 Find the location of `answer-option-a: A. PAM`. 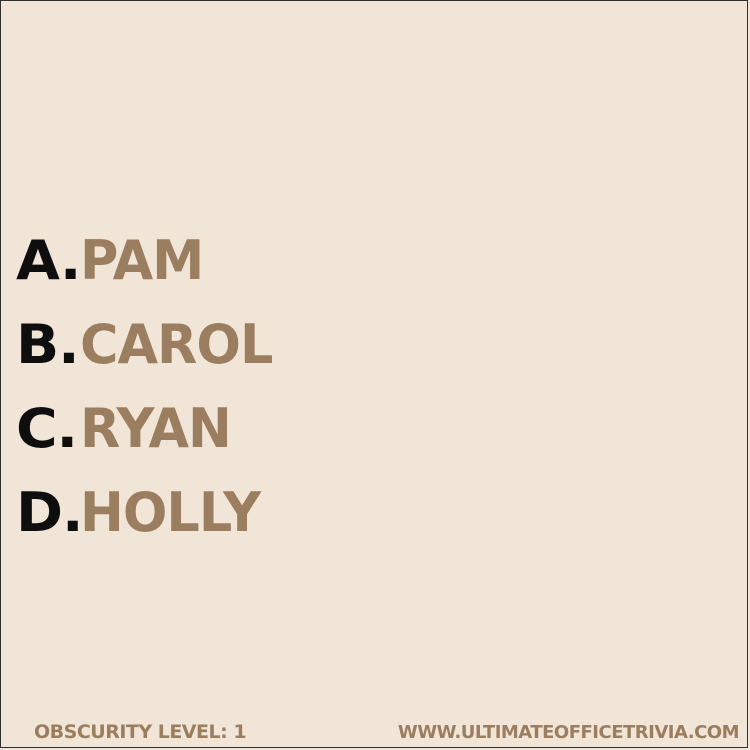

answer-option-a: A. PAM is located at coordinates (147, 260).